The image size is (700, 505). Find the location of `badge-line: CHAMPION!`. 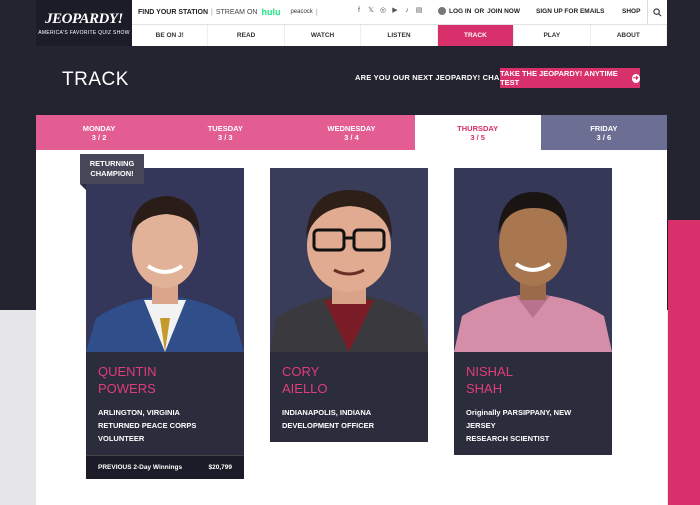

badge-line: CHAMPION! is located at coordinates (112, 173).